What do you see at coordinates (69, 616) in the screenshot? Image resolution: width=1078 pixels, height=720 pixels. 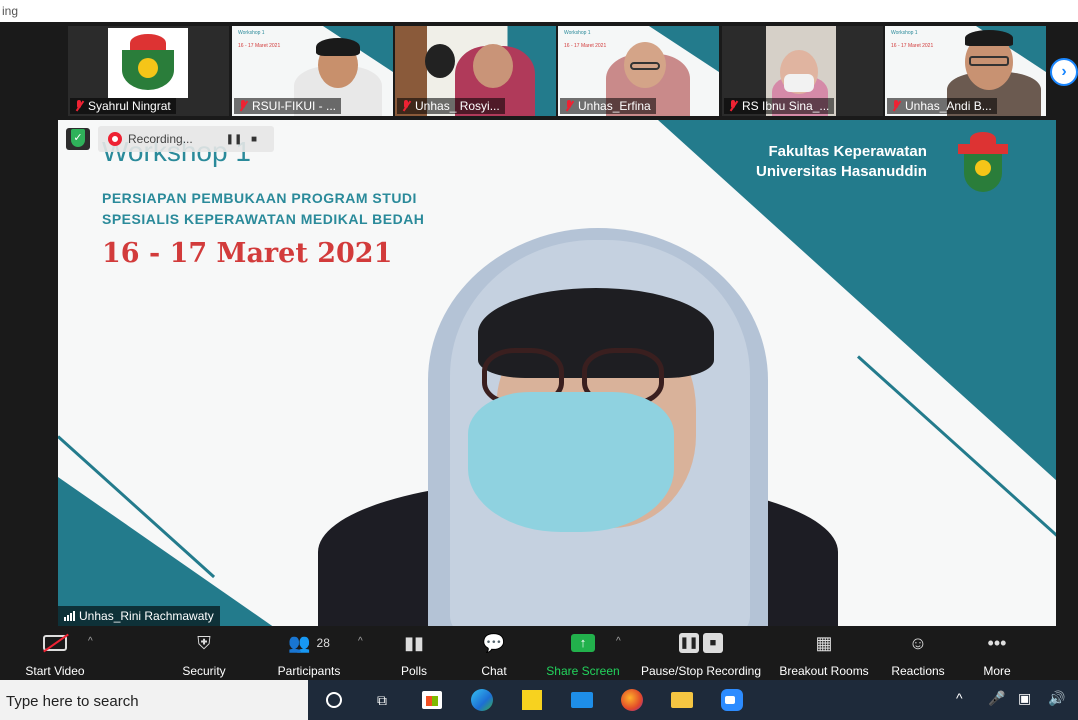 I see `signal-strength-icon` at bounding box center [69, 616].